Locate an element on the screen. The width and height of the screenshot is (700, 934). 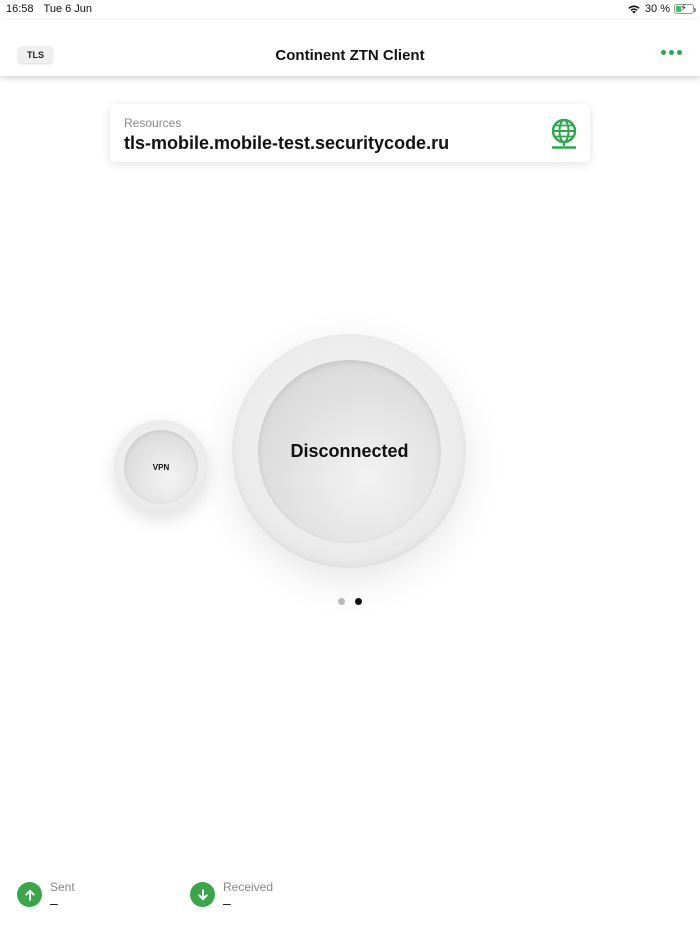
nav-bar: TLS Continent ZTN Client is located at coordinates (350, 48).